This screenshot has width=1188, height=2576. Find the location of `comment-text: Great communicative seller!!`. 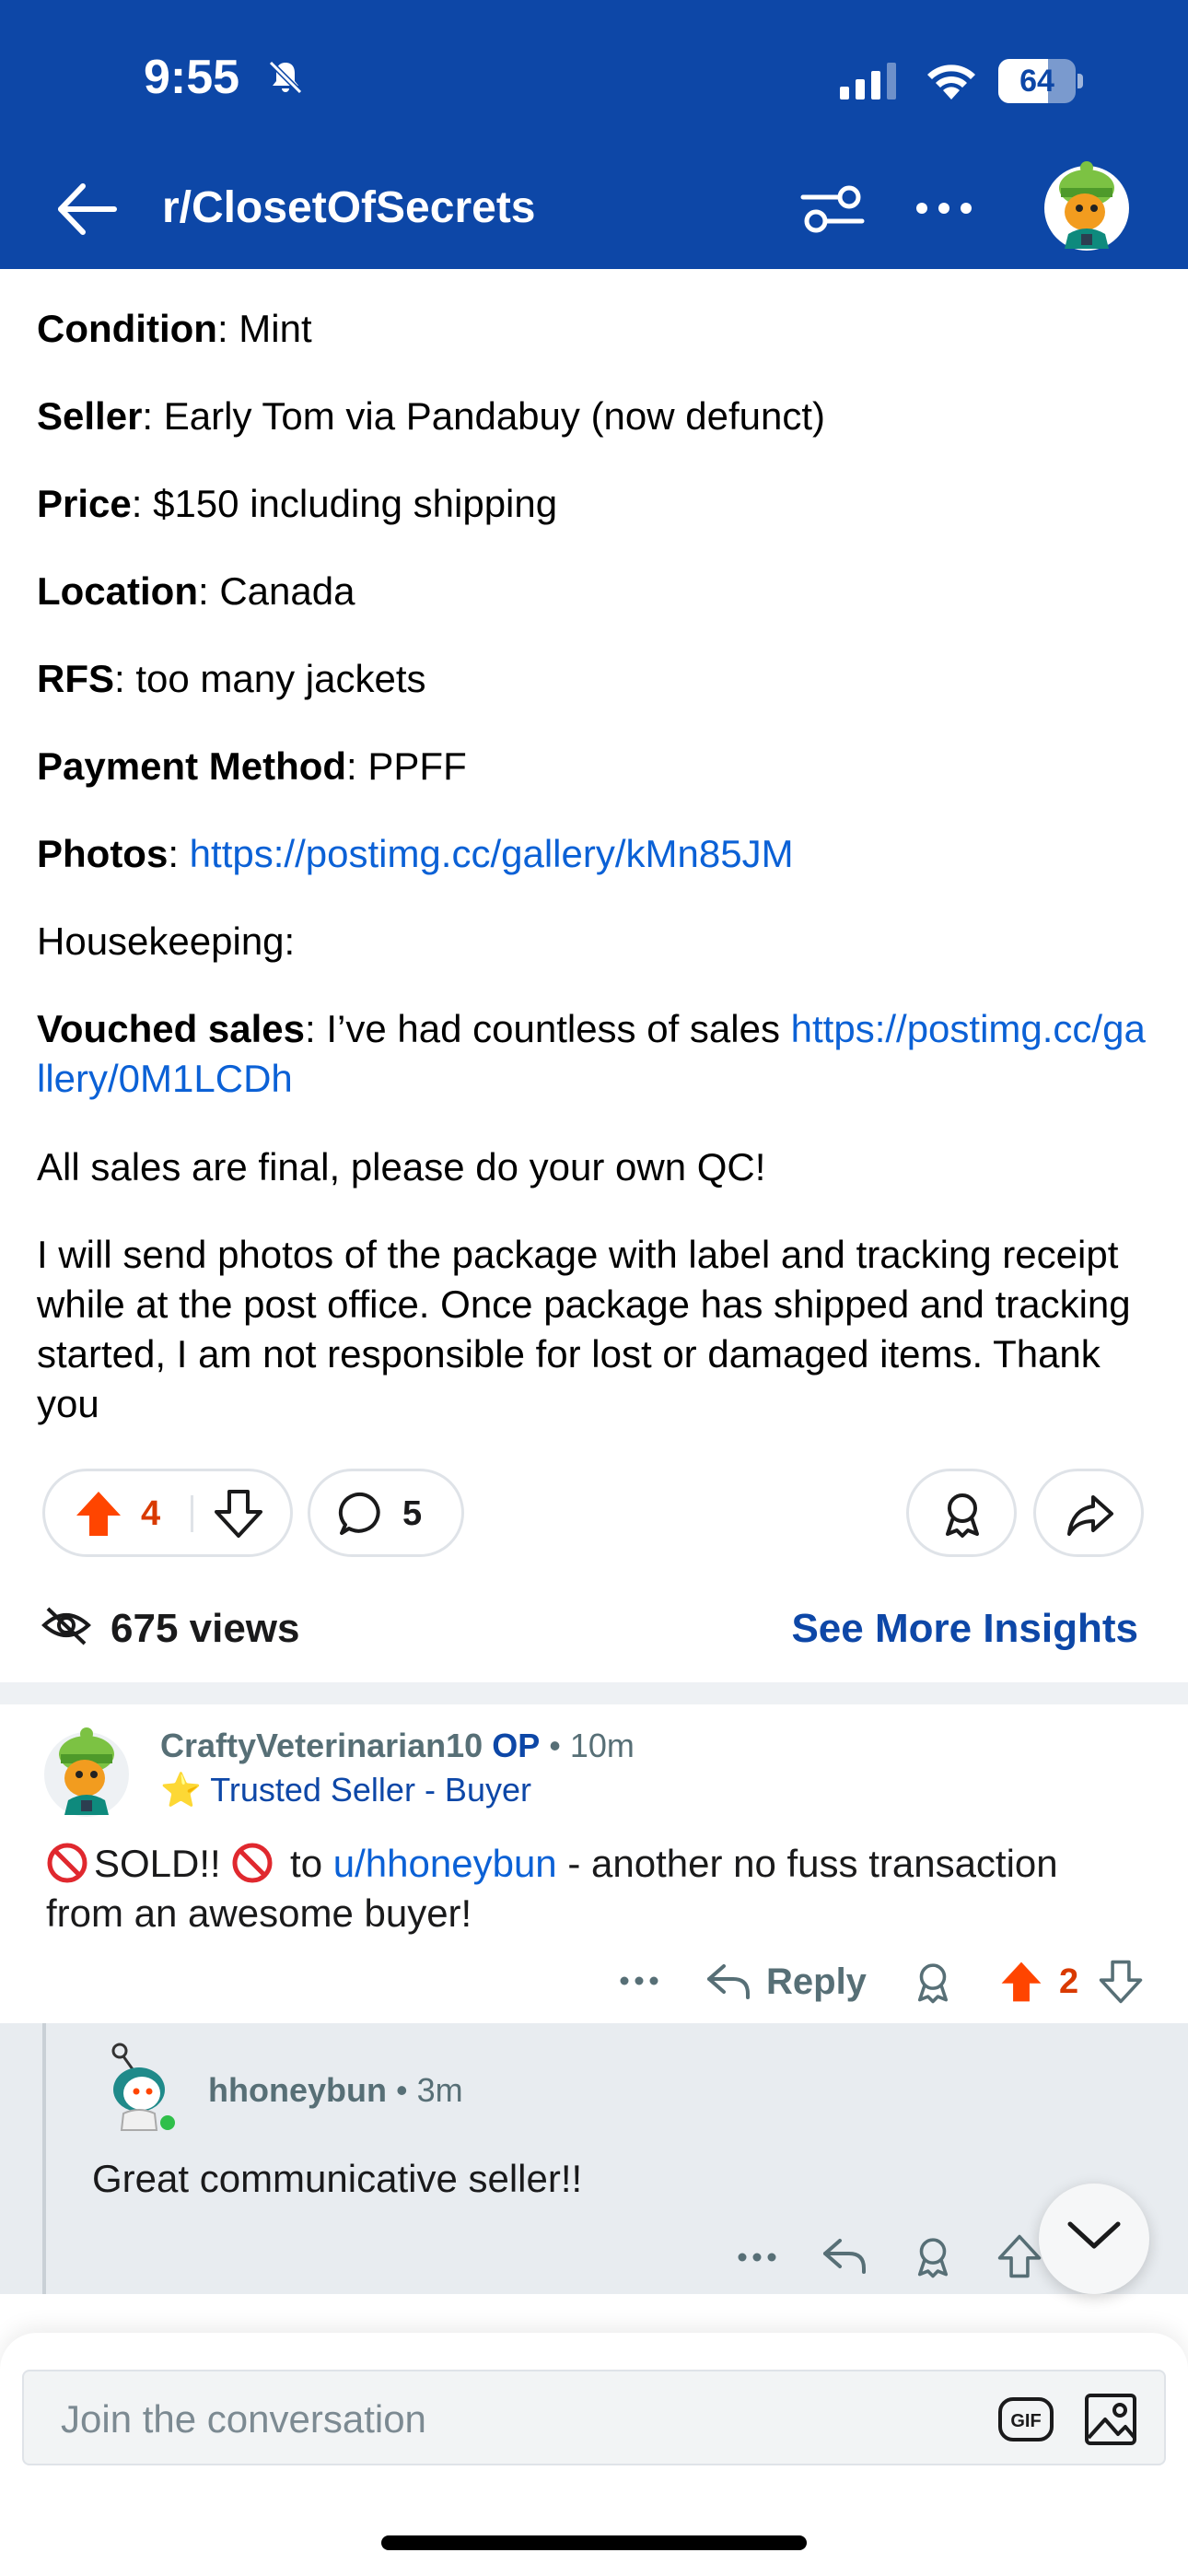

comment-text: Great communicative seller!! is located at coordinates (337, 2178).